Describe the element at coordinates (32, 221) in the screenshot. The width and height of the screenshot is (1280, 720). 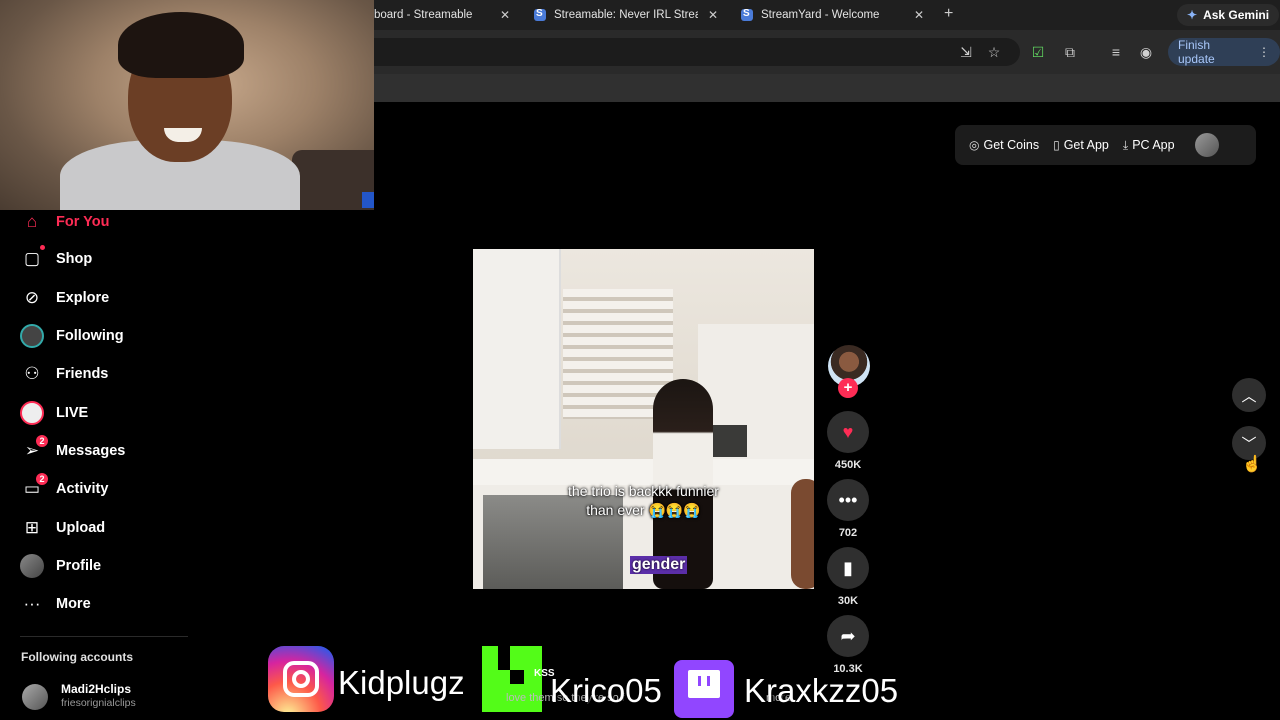
I see `home-icon: ⌂` at that location.